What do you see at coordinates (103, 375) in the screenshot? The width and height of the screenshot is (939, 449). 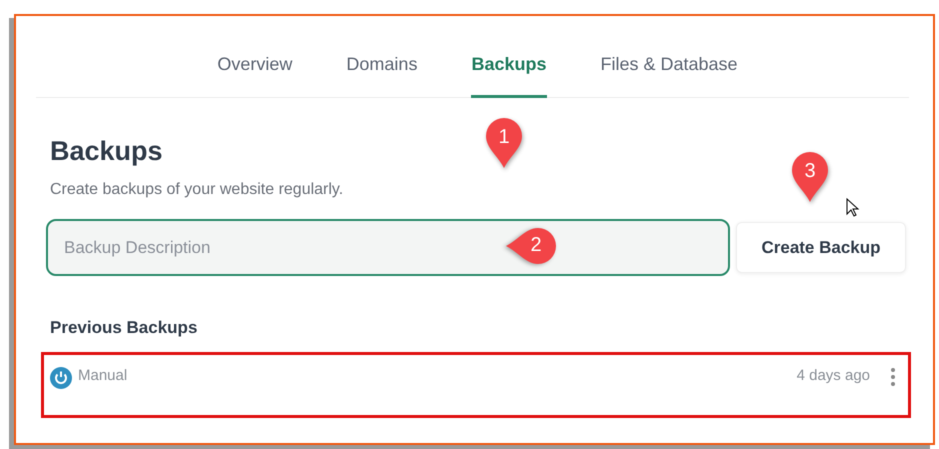 I see `backup-type: Manual` at bounding box center [103, 375].